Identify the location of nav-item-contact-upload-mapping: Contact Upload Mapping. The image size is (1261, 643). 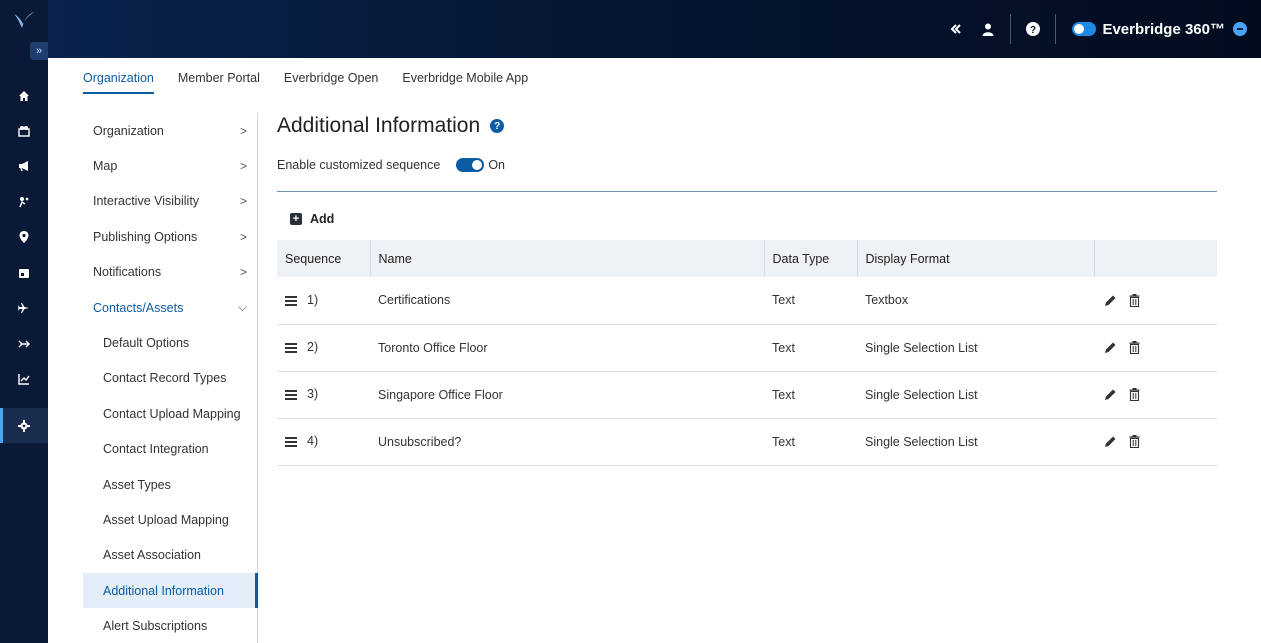
(170, 413).